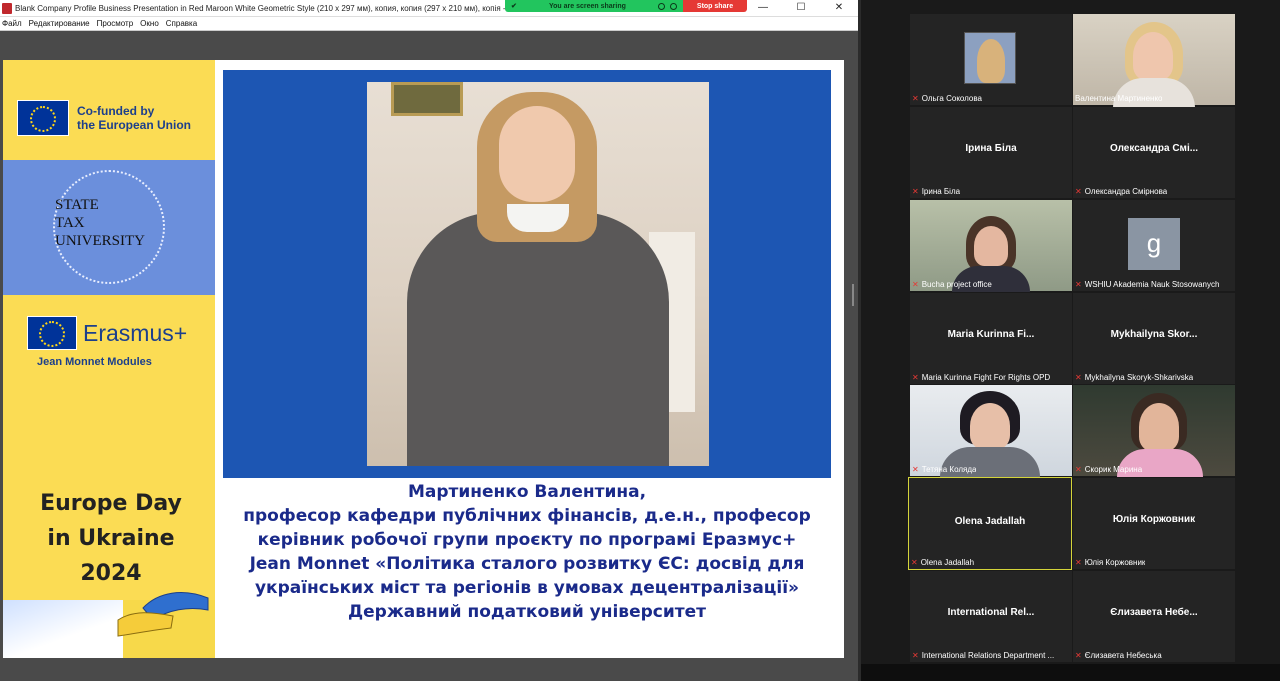 This screenshot has width=1280, height=681. I want to click on participant-name: Bucha project office, so click(956, 284).